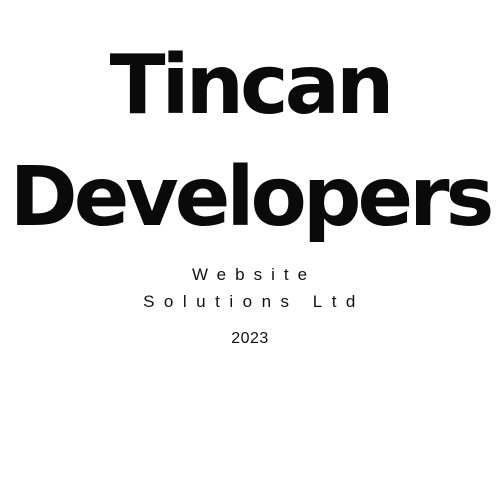  I want to click on tagline-line-1: Website, so click(254, 274).